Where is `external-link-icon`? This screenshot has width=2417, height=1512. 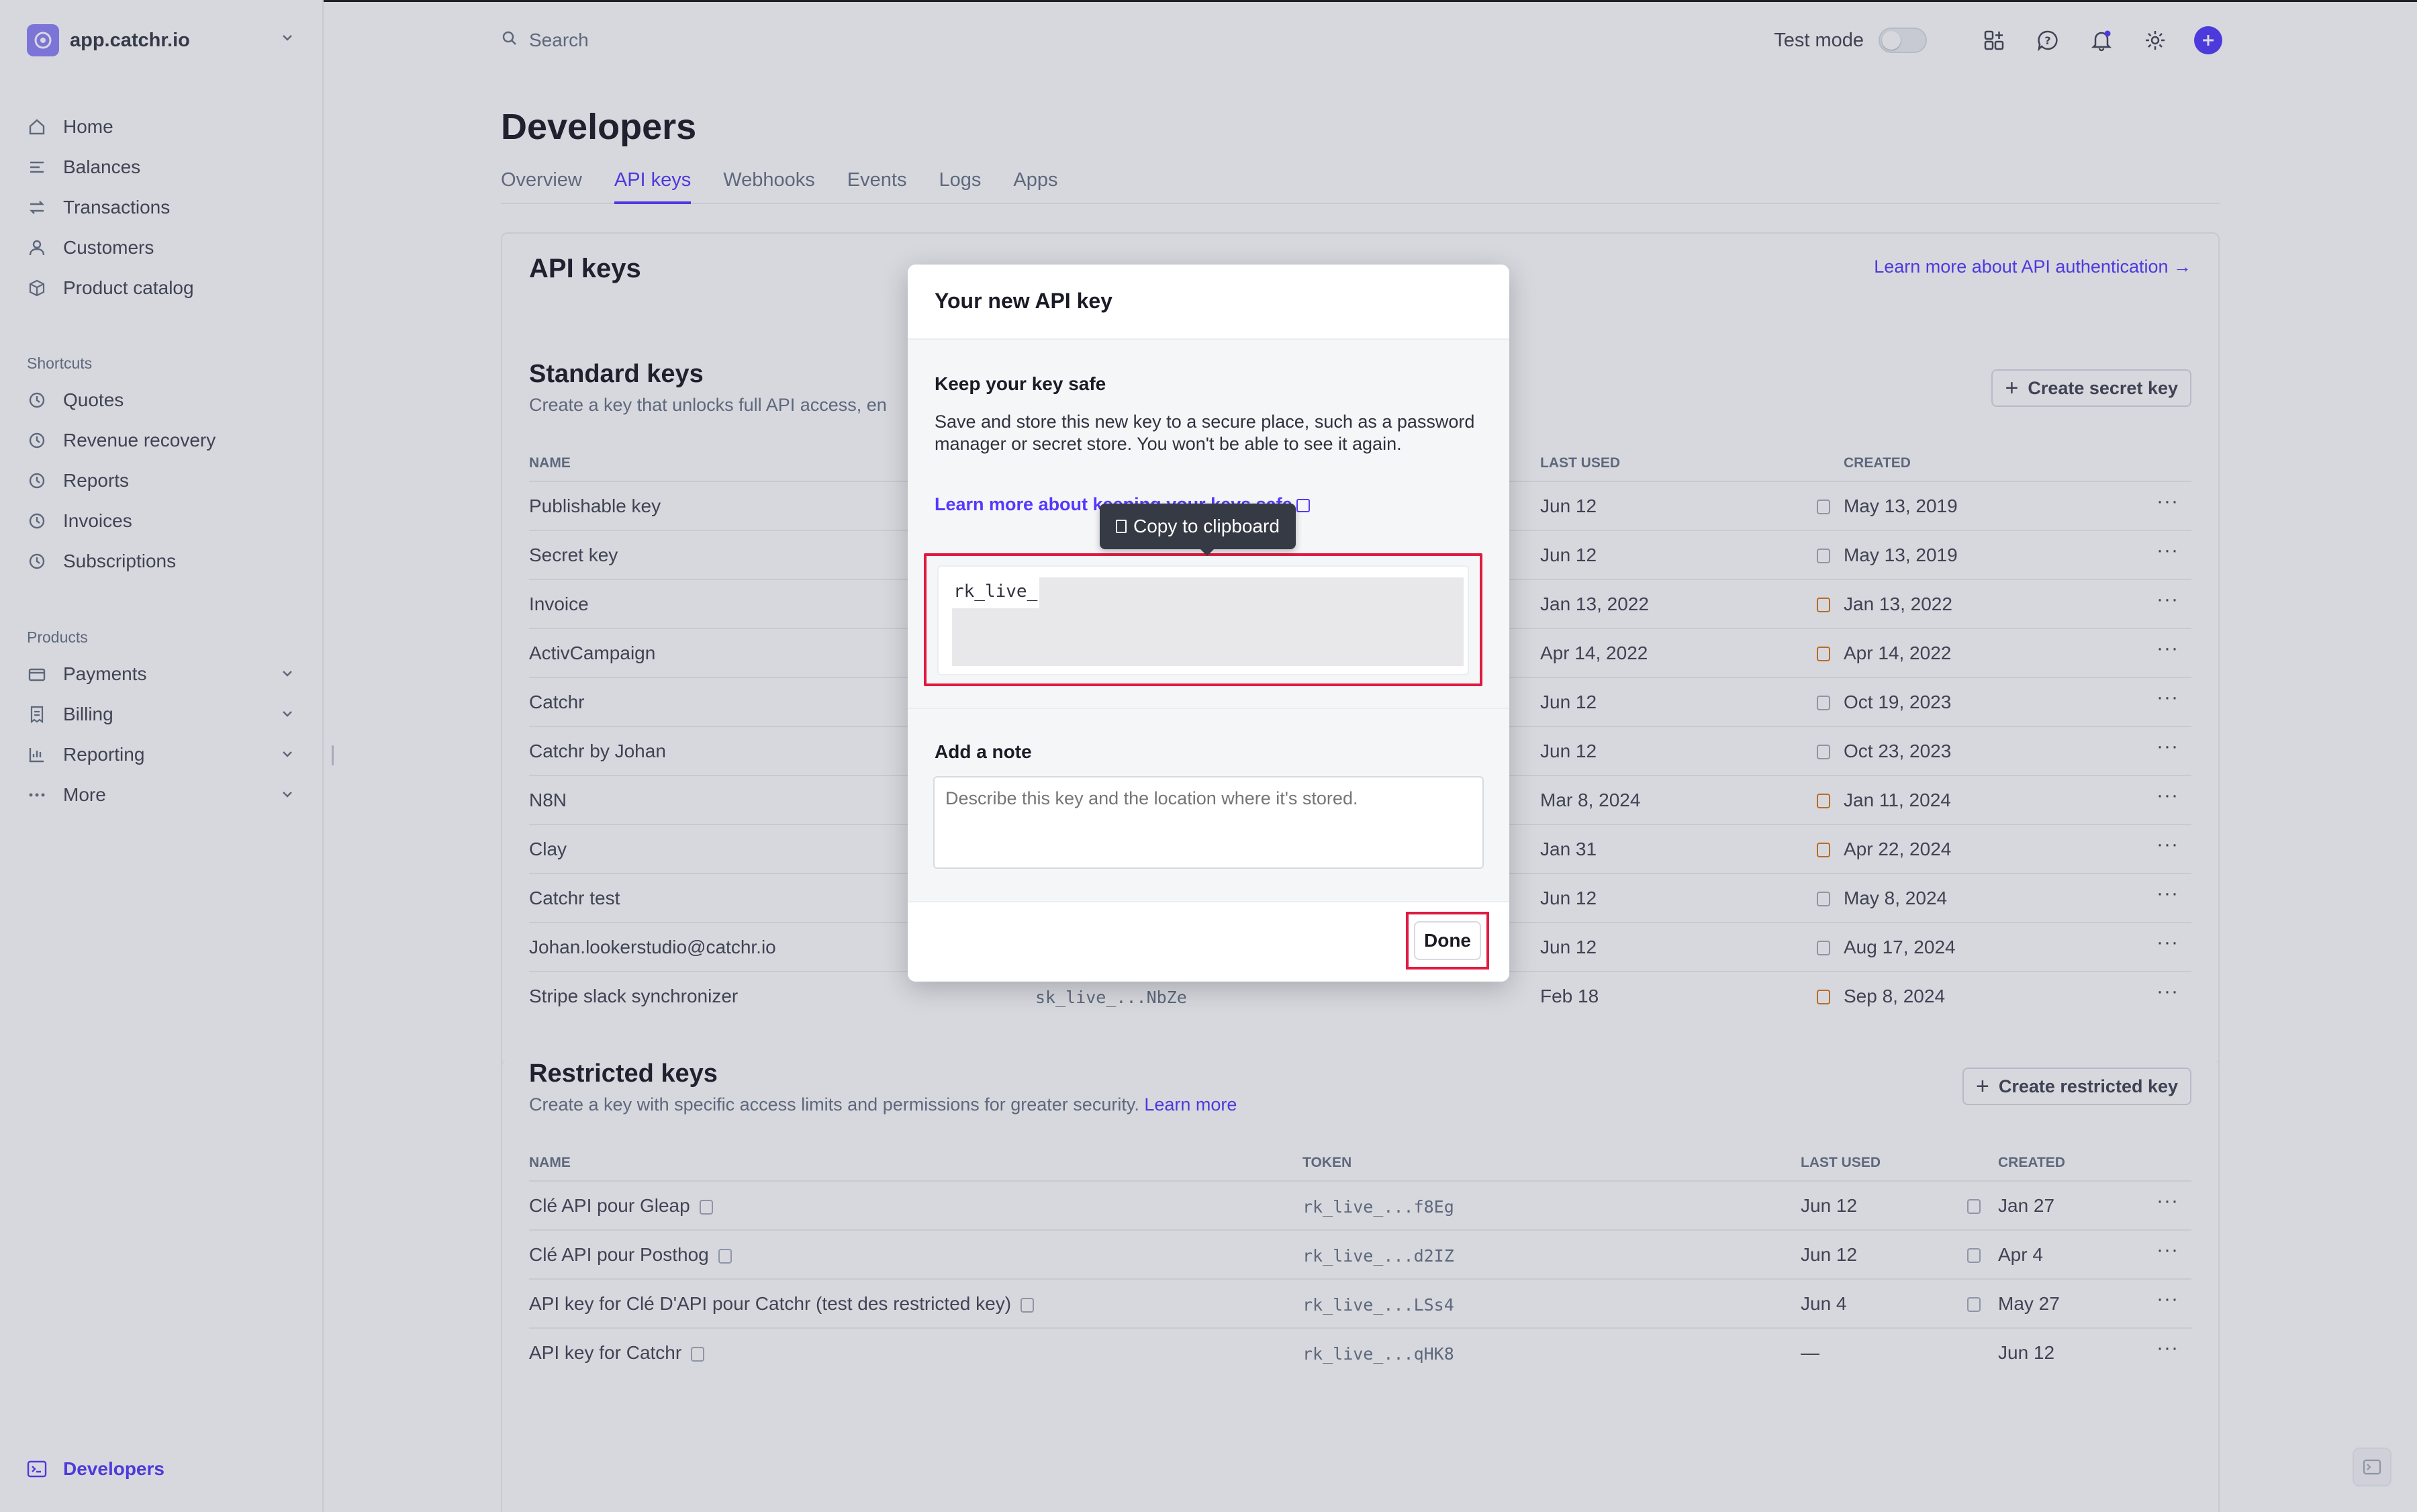
external-link-icon is located at coordinates (1303, 505).